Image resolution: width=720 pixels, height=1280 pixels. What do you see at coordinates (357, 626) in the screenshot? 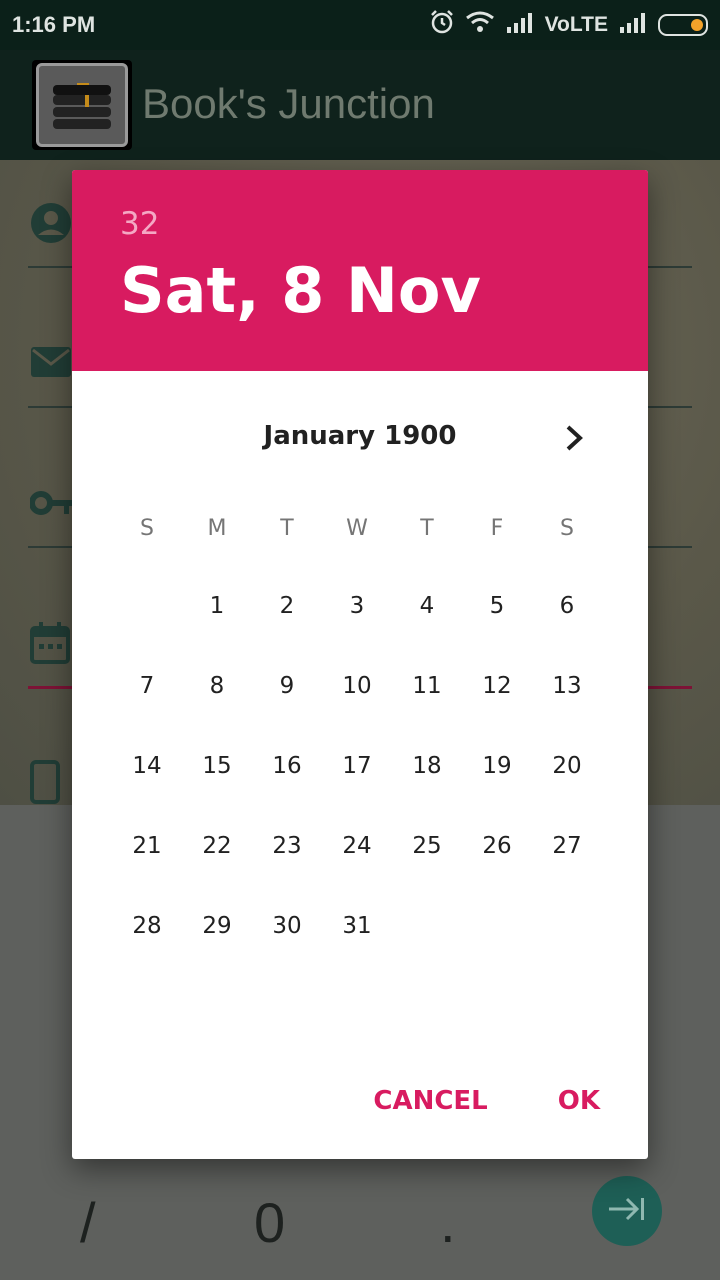
I see `day-cell: 3` at bounding box center [357, 626].